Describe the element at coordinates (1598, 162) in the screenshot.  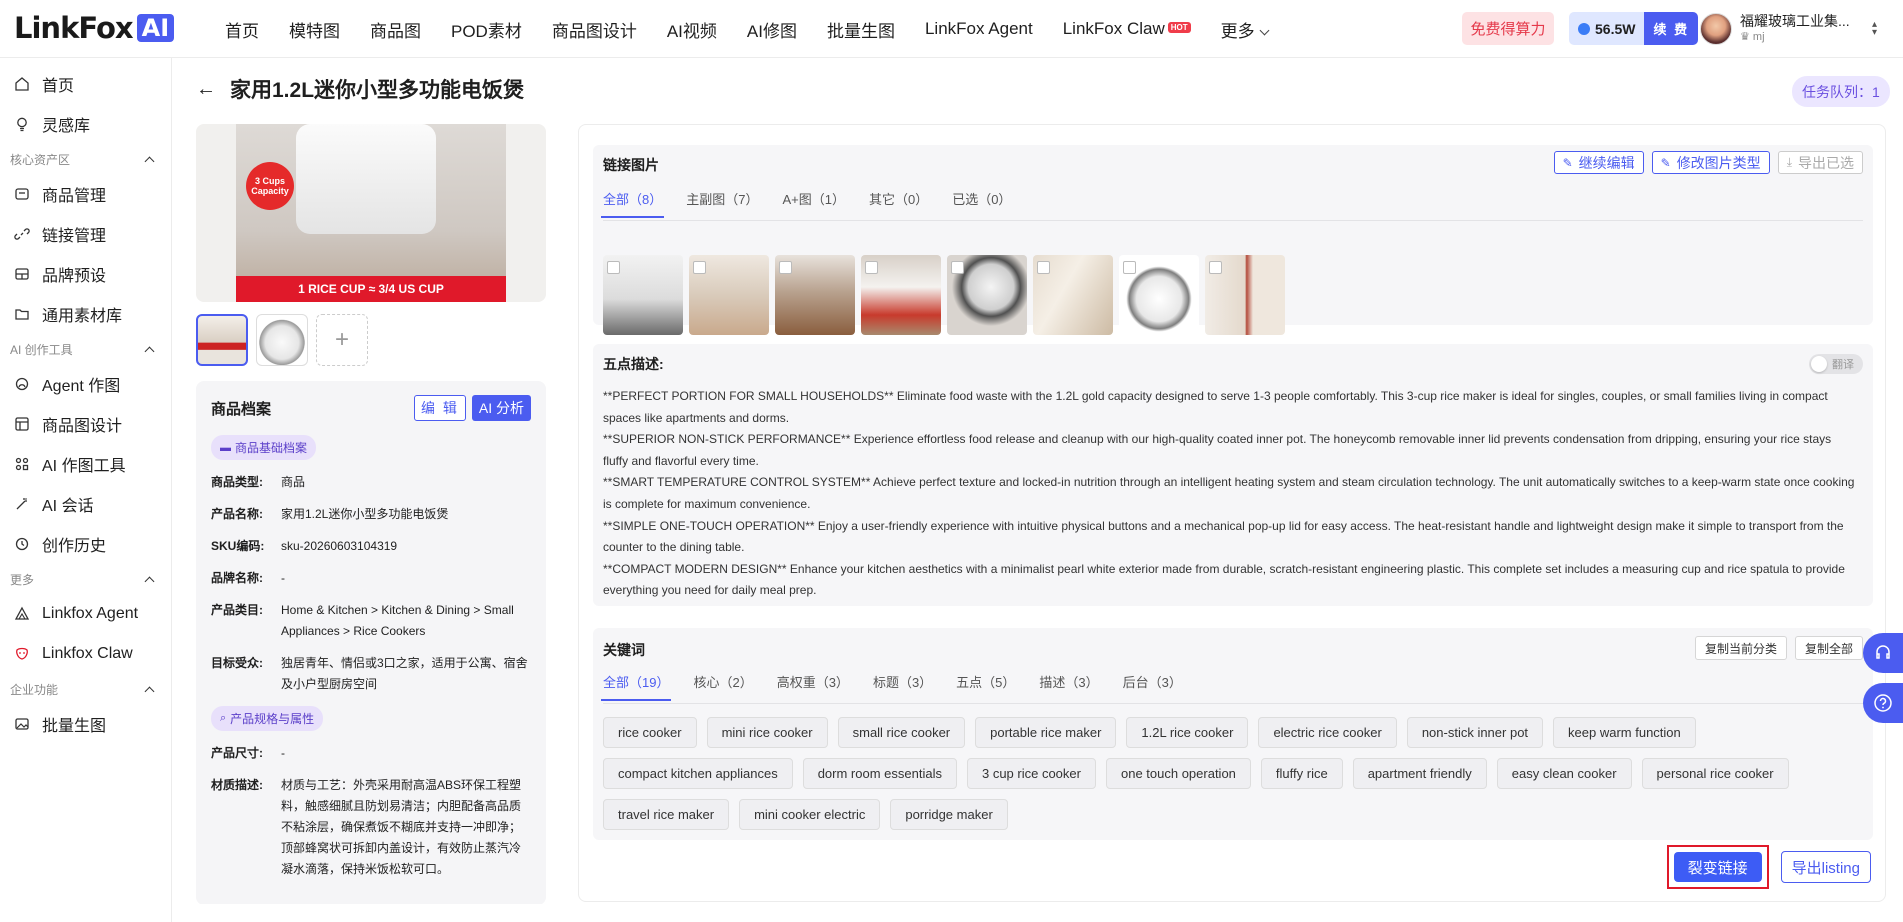
I see `continue-edit-button: ✎ 继续编辑` at that location.